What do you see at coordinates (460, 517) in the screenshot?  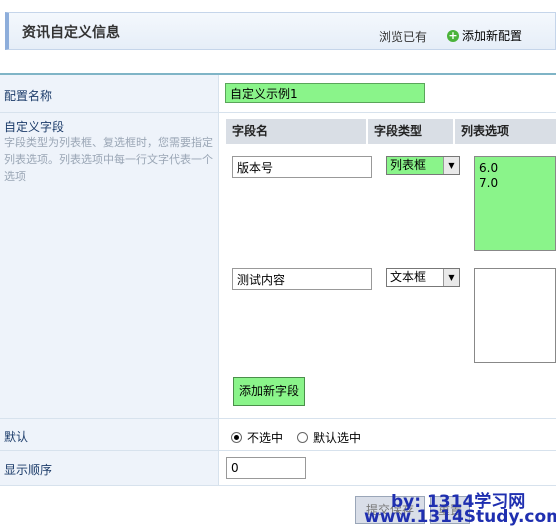 I see `watermark-line2: www.1314Study.com` at bounding box center [460, 517].